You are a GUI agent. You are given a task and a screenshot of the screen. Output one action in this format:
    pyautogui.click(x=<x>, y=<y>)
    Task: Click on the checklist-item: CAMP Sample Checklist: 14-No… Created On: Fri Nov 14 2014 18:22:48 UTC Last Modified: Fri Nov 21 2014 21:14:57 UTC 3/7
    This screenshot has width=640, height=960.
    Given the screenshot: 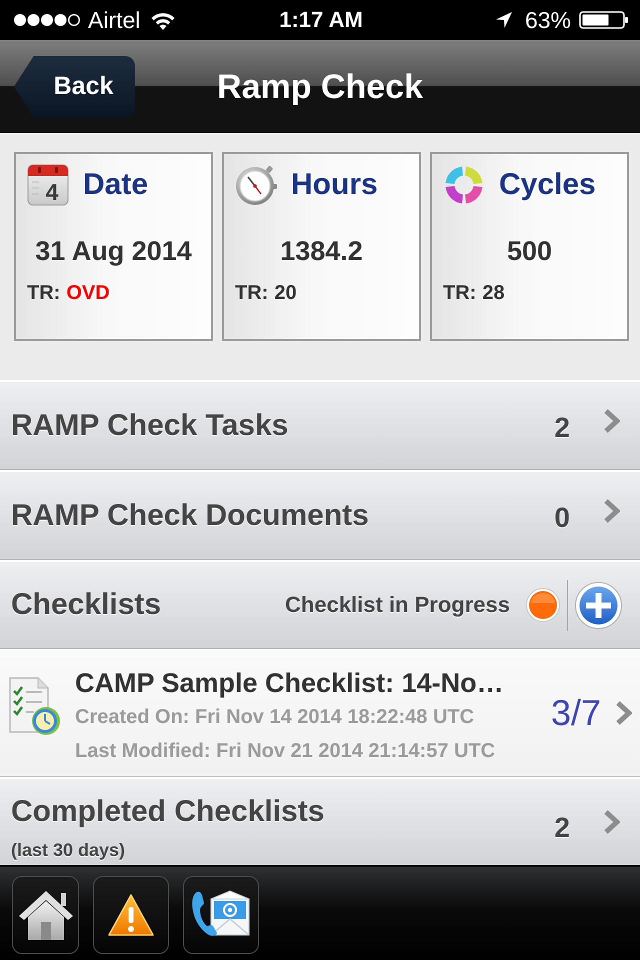 What is the action you would take?
    pyautogui.click(x=320, y=713)
    